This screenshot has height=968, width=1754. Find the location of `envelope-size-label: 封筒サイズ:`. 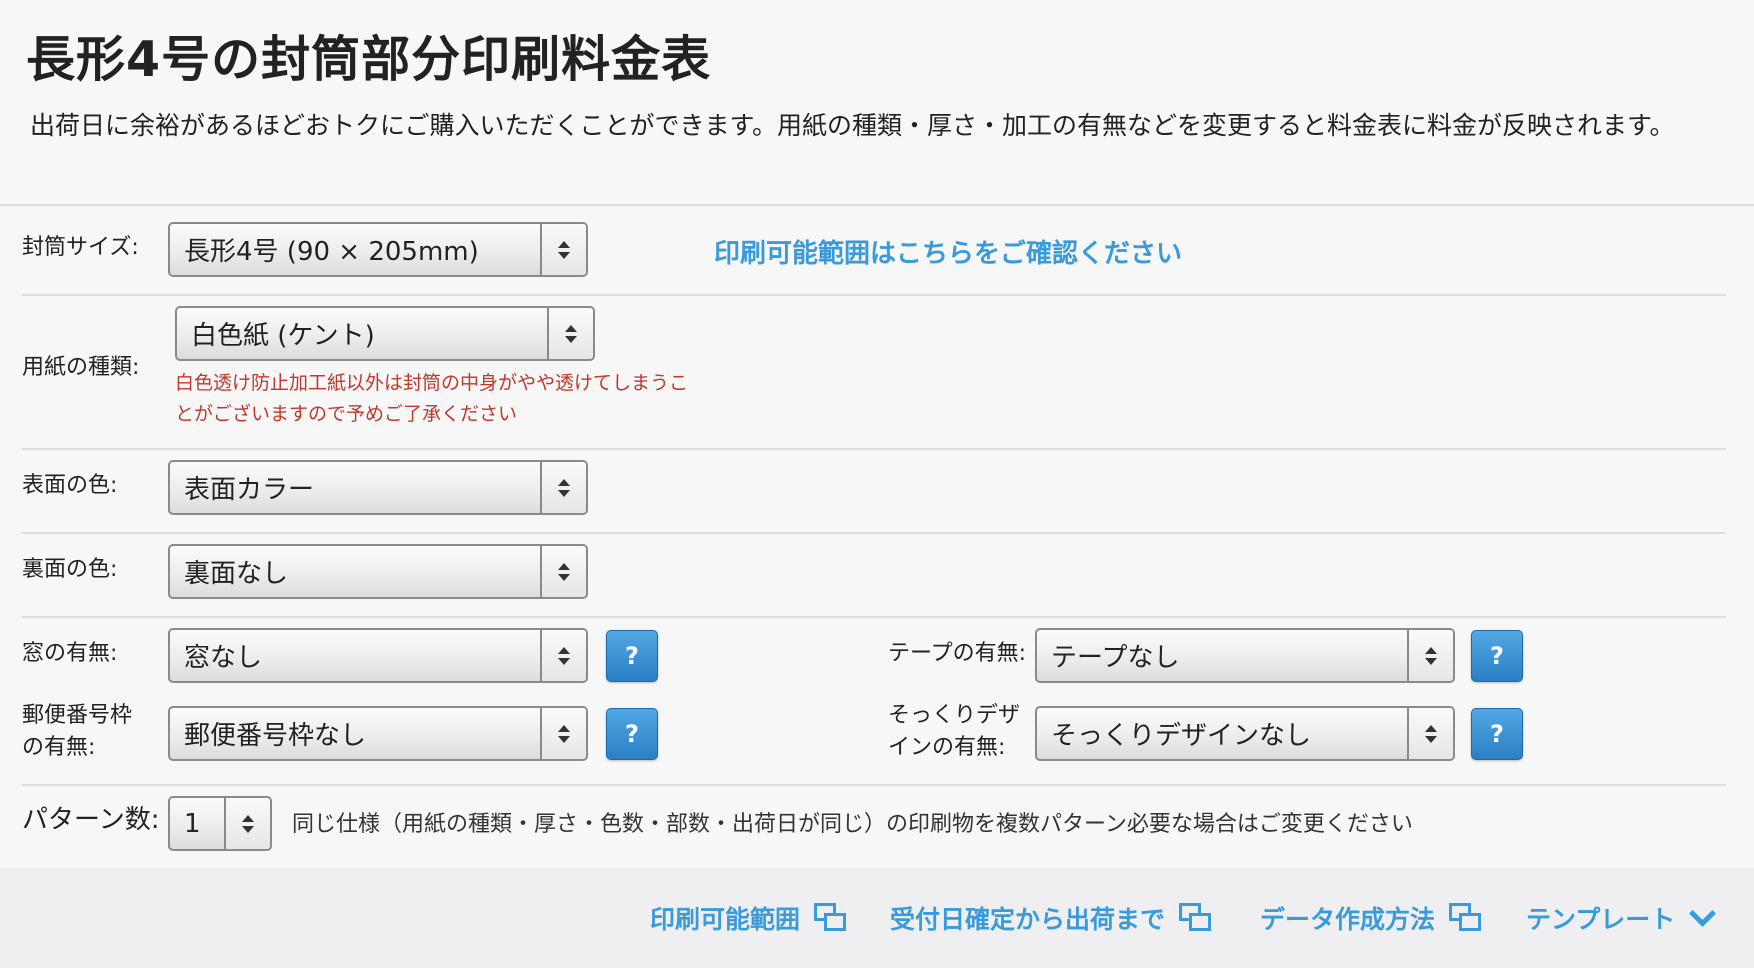

envelope-size-label: 封筒サイズ: is located at coordinates (80, 247).